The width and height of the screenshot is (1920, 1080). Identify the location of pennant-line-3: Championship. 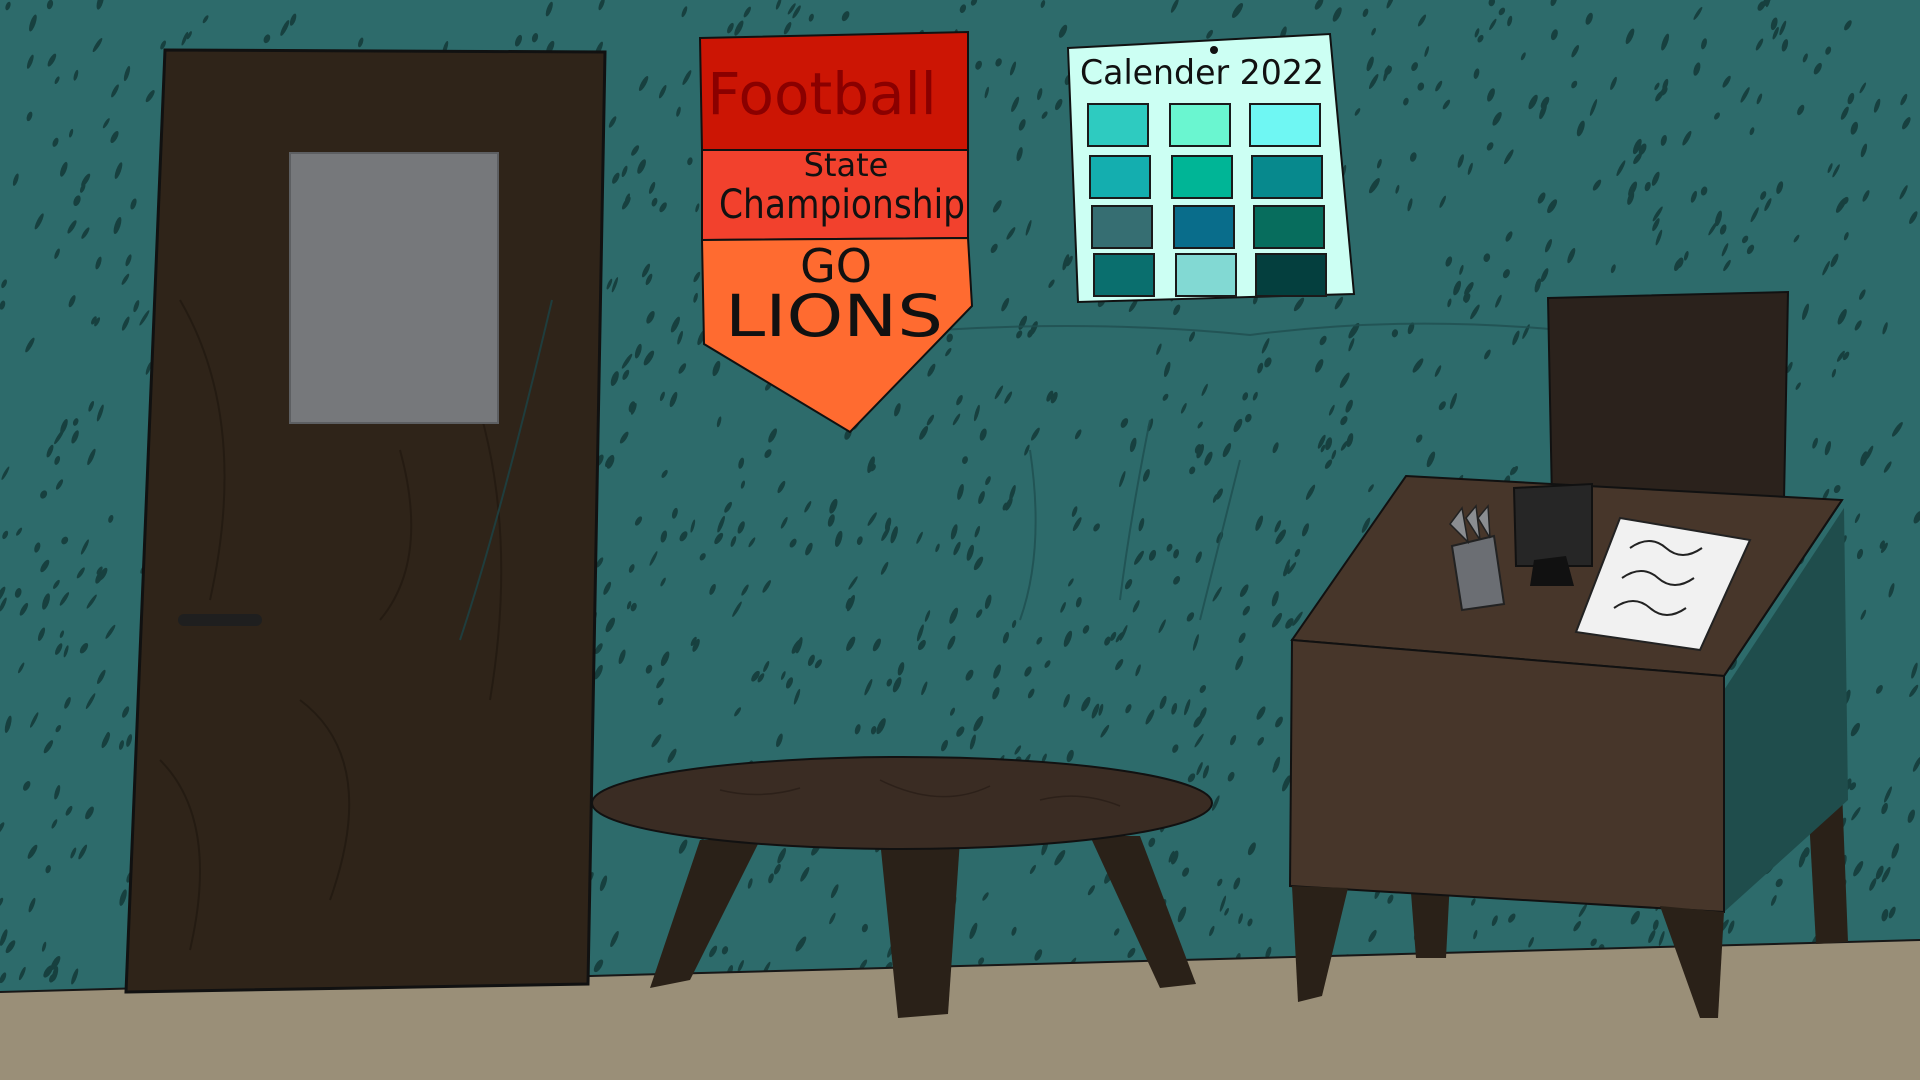
(842, 205).